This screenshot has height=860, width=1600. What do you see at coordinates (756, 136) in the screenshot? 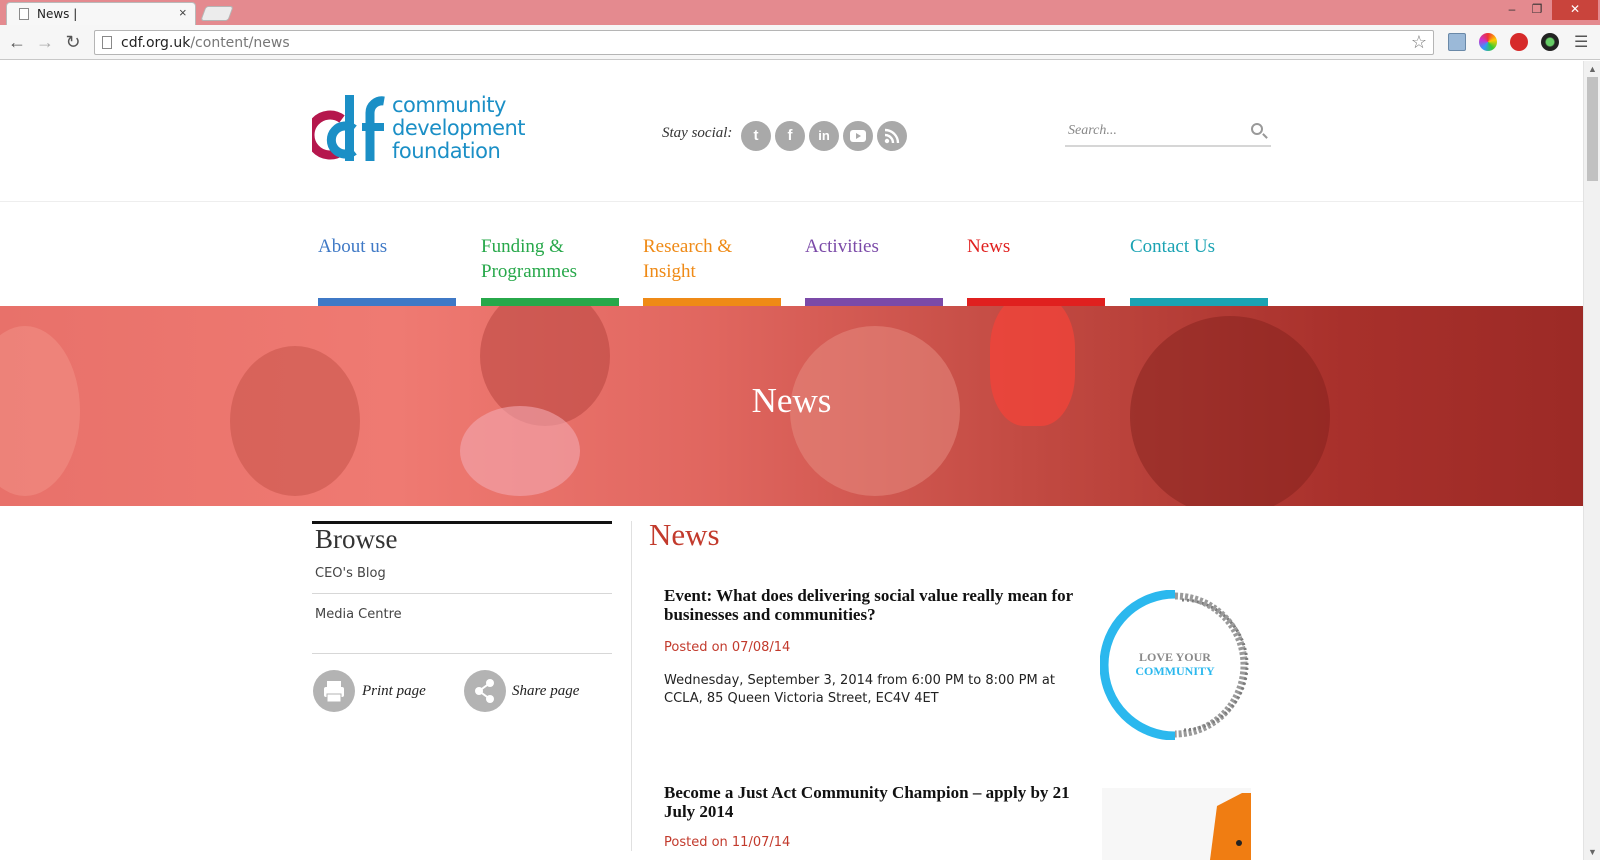
I see `twitter-icon: t` at bounding box center [756, 136].